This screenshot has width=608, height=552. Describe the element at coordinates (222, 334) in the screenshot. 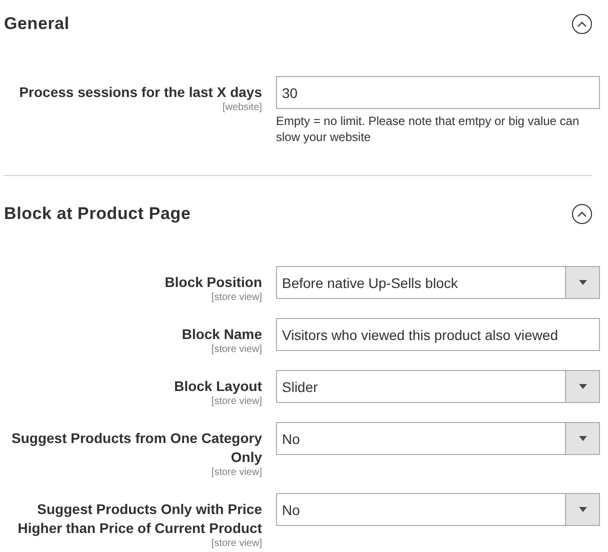

I see `field-label: Block Name` at that location.